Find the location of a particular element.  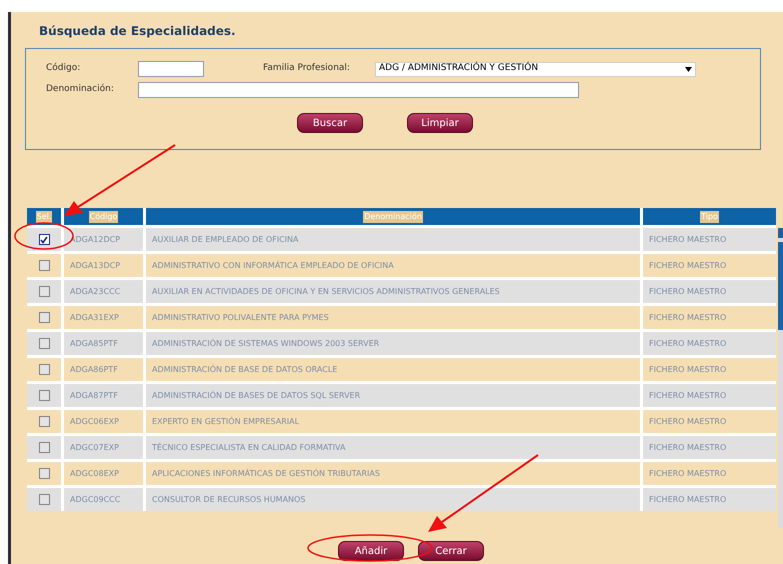

table-cell: ADGC08EXP is located at coordinates (103, 473).